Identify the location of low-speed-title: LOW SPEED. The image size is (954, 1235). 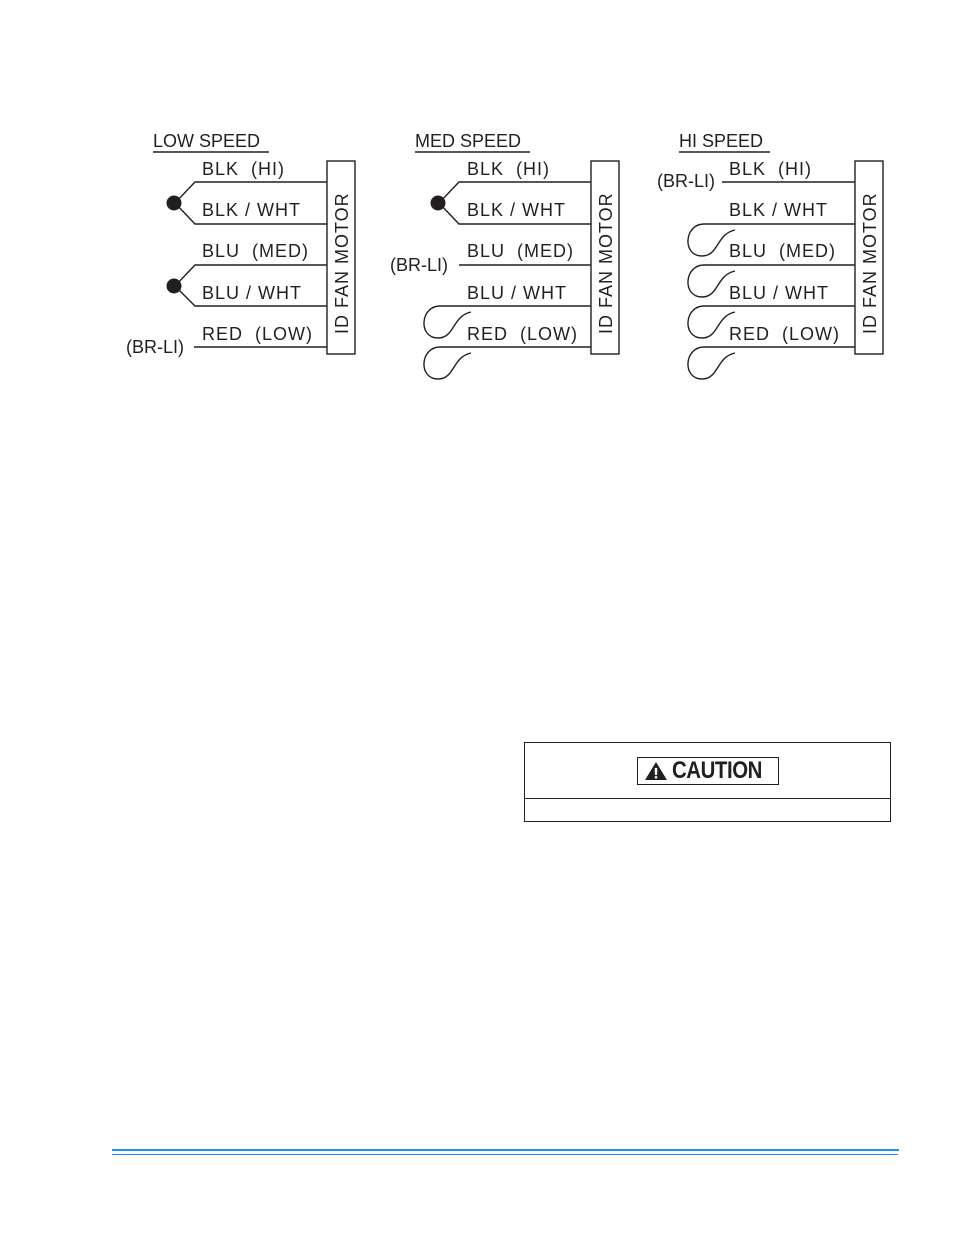
(206, 141).